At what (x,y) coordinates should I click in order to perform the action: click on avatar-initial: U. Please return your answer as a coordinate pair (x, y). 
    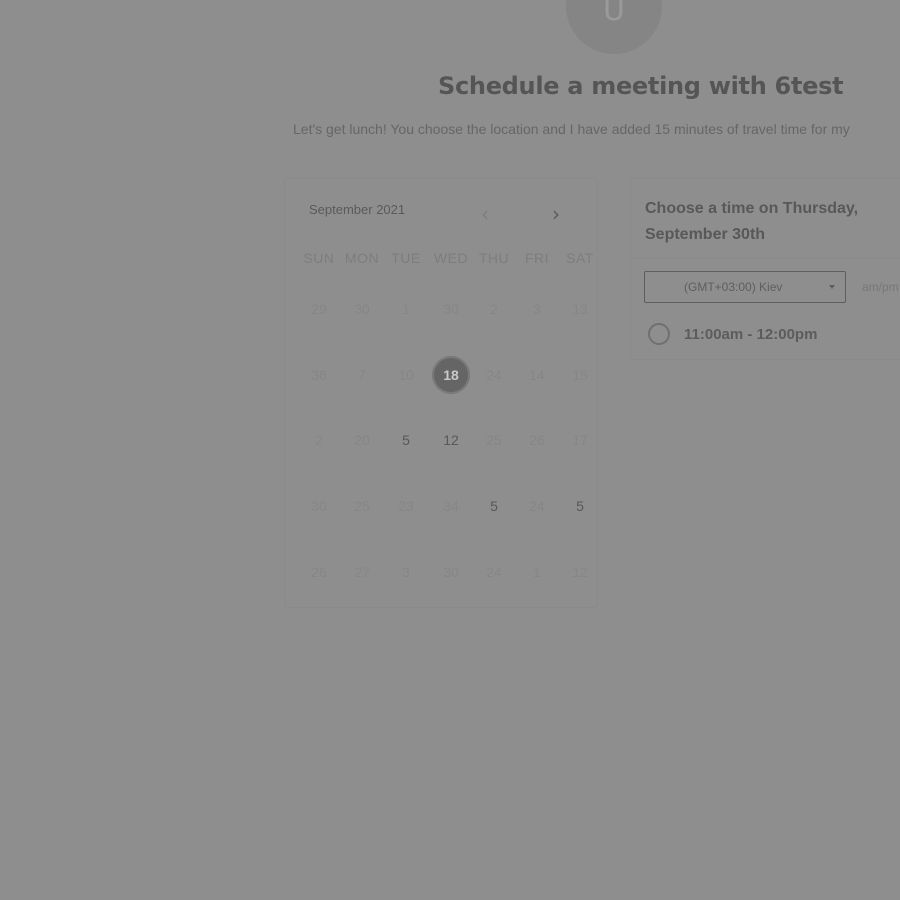
    Looking at the image, I should click on (614, 14).